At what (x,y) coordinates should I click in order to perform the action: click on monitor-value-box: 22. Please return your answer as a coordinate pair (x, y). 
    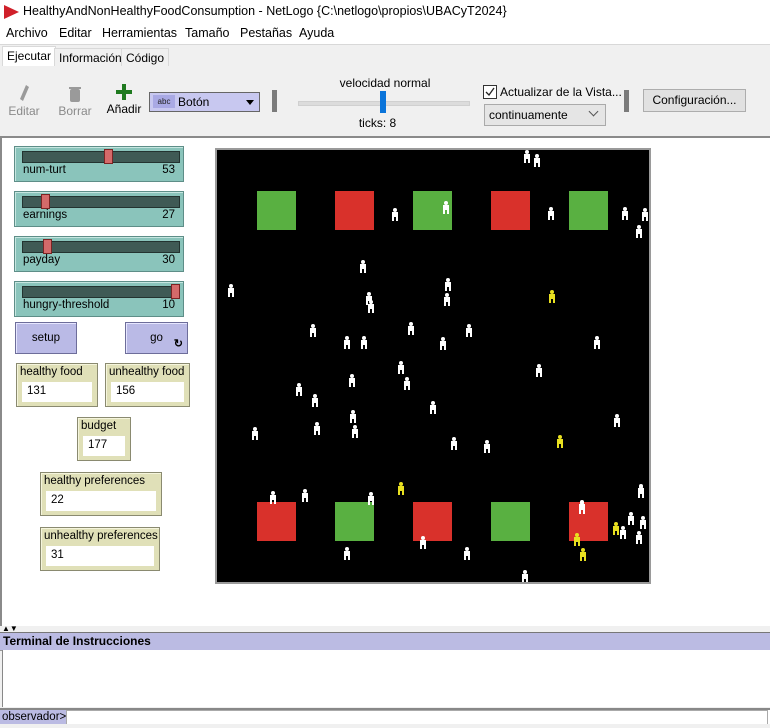
    Looking at the image, I should click on (101, 501).